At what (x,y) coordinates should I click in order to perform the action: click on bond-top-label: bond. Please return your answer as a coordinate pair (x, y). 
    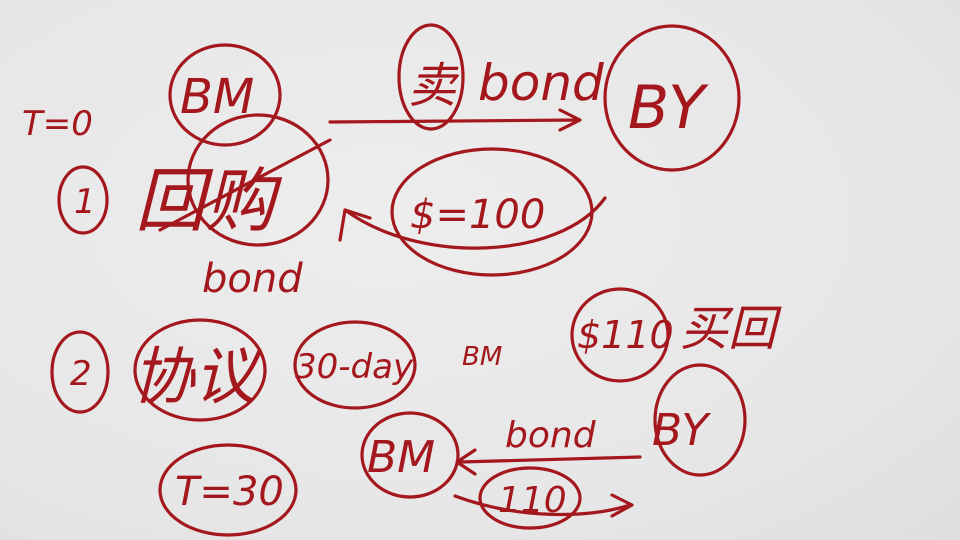
    Looking at the image, I should click on (541, 83).